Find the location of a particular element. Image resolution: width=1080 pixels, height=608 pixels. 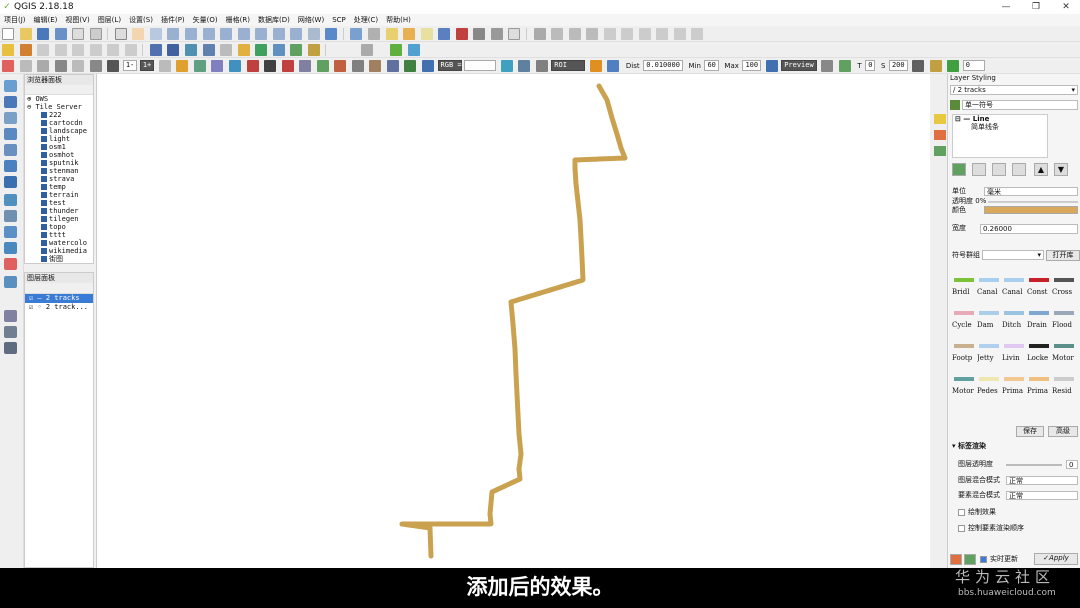

add-postgis-icon is located at coordinates (43, 50).